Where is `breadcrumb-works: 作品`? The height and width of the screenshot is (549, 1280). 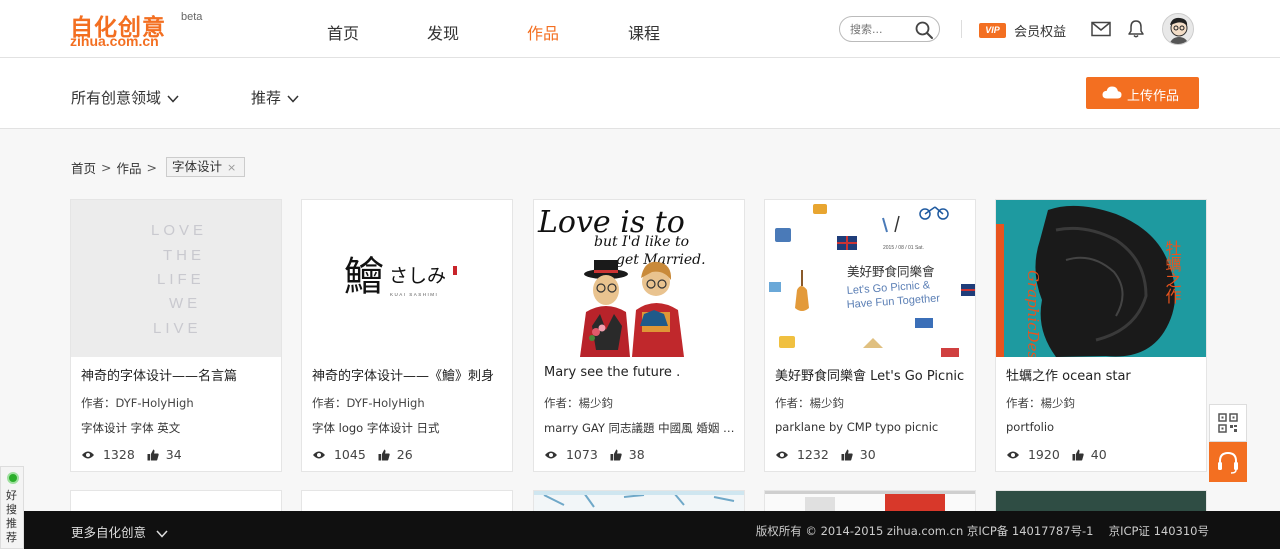 breadcrumb-works: 作品 is located at coordinates (129, 167).